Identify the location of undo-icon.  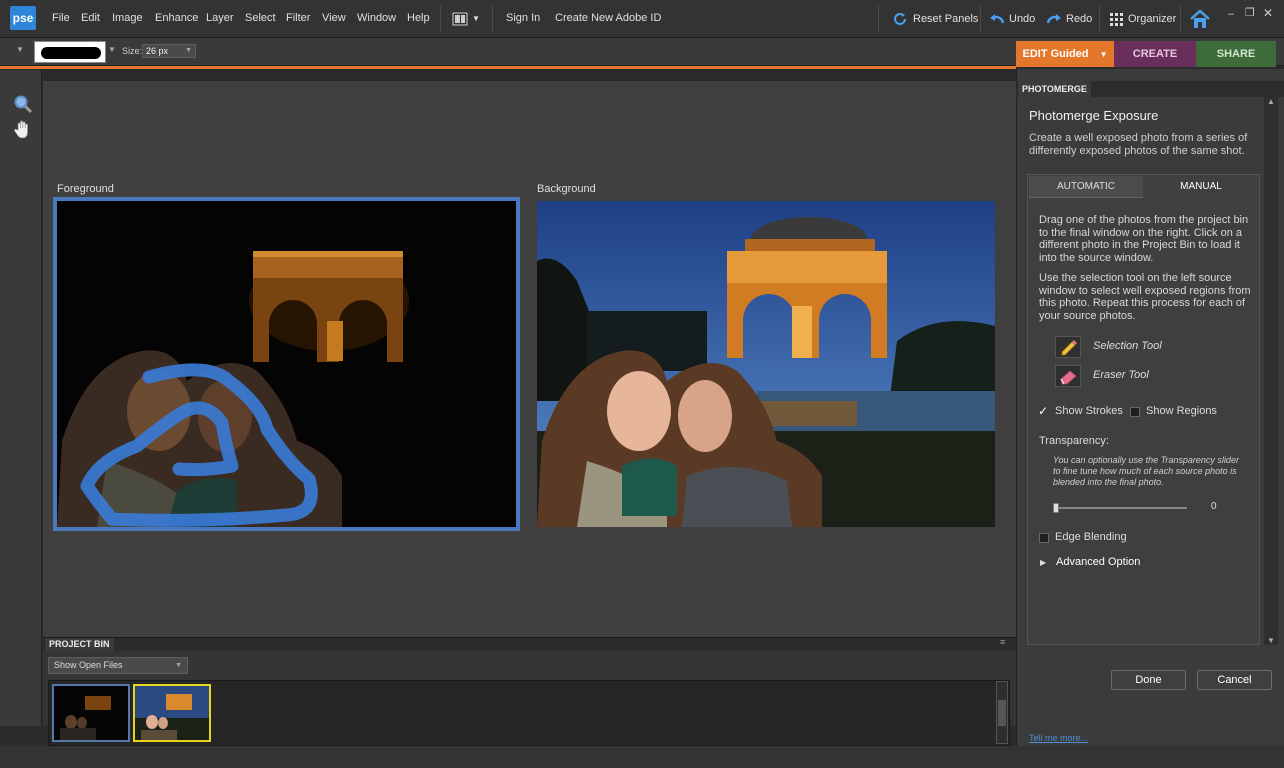
(997, 19).